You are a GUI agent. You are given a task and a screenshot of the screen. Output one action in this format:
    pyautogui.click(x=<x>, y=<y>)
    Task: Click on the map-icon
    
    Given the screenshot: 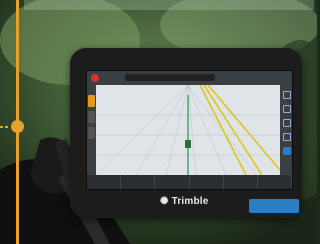 What is the action you would take?
    pyautogui.click(x=287, y=95)
    